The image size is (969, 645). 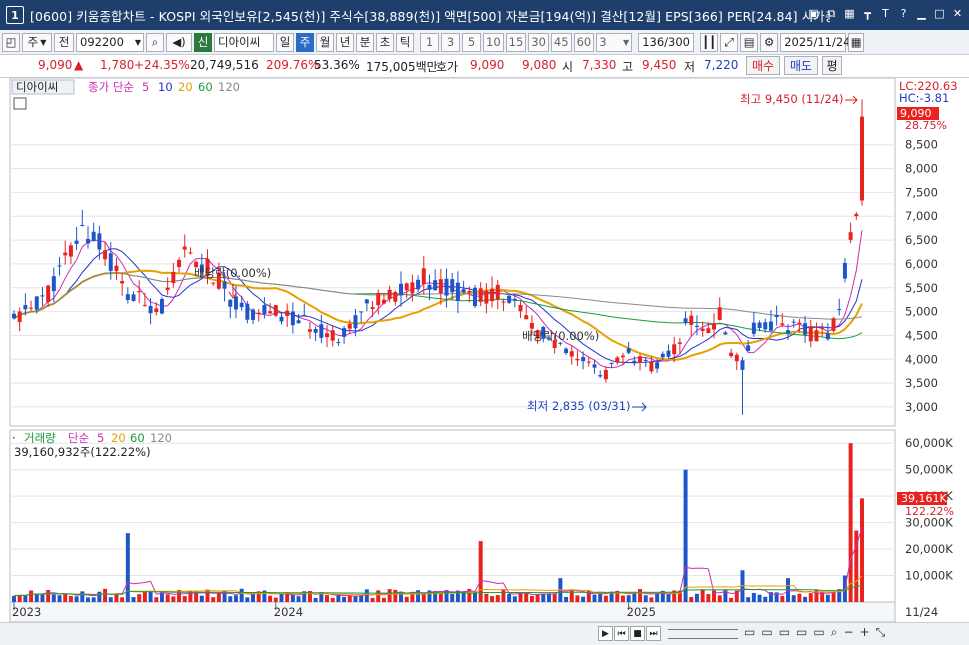 What do you see at coordinates (848, 632) in the screenshot?
I see `zoom-out-icon: −` at bounding box center [848, 632].